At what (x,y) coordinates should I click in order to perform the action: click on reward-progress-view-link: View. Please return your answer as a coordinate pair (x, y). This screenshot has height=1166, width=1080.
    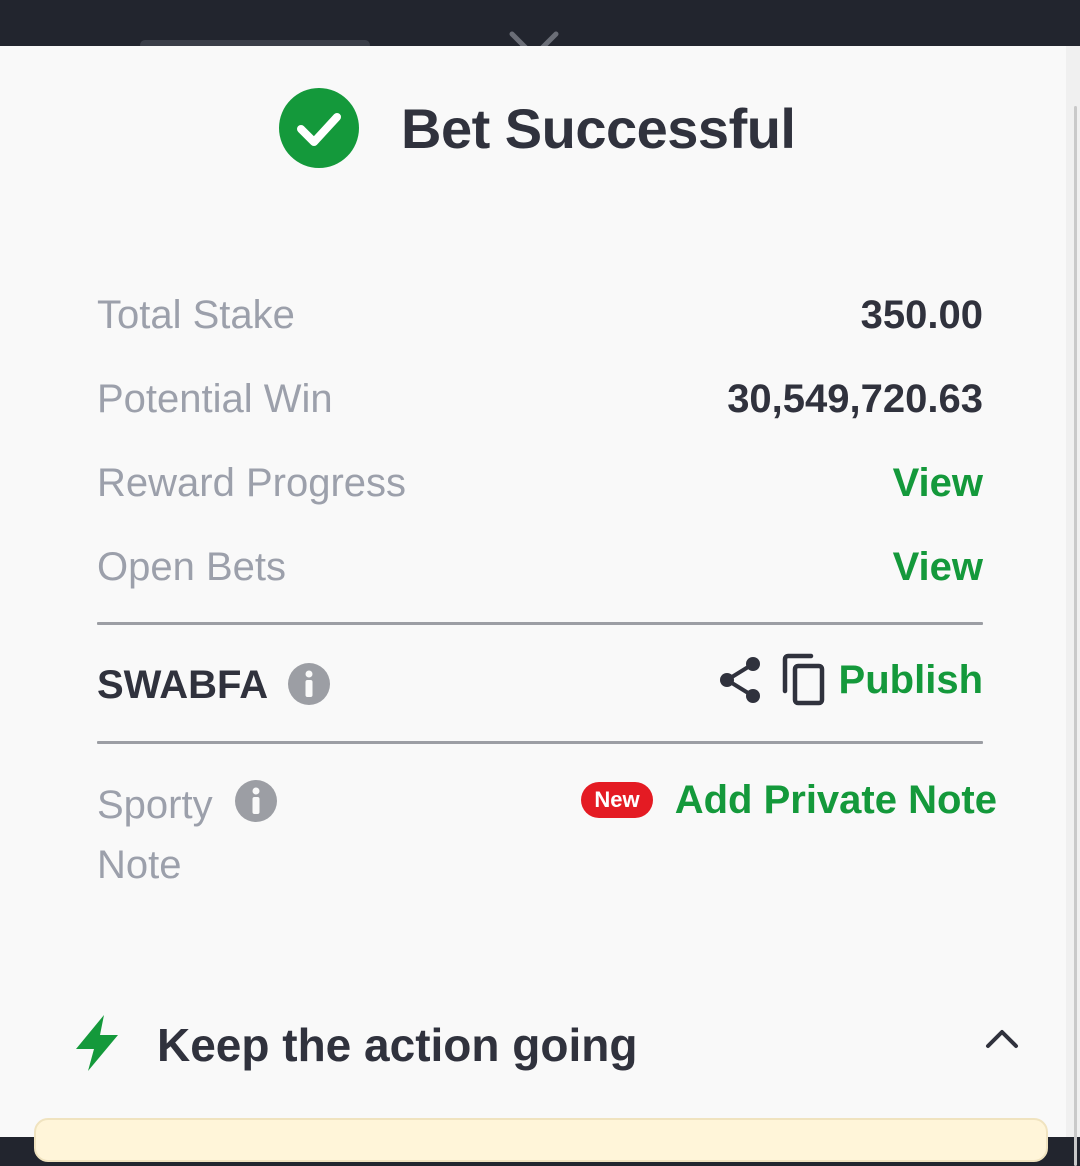
    Looking at the image, I should click on (938, 483).